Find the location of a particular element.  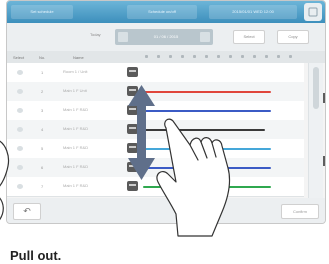

scrollbar is located at coordinates (315, 130).